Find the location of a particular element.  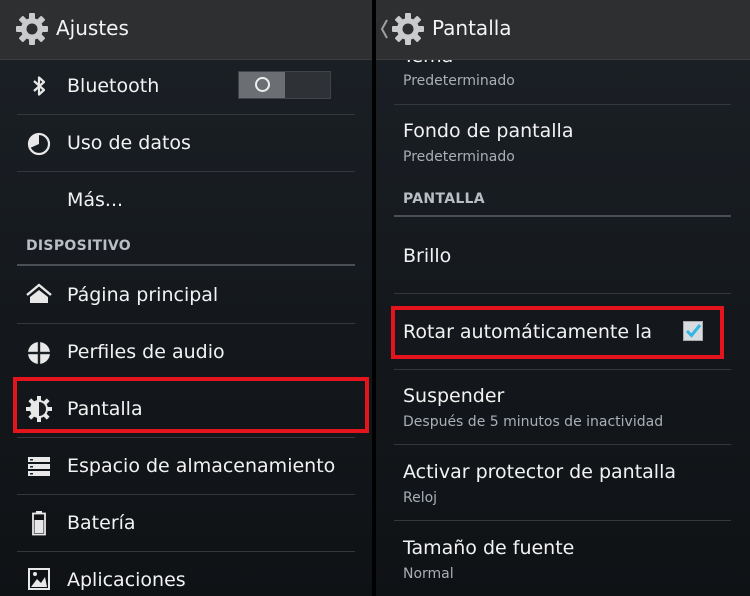

page-title: Ajustes is located at coordinates (92, 28).